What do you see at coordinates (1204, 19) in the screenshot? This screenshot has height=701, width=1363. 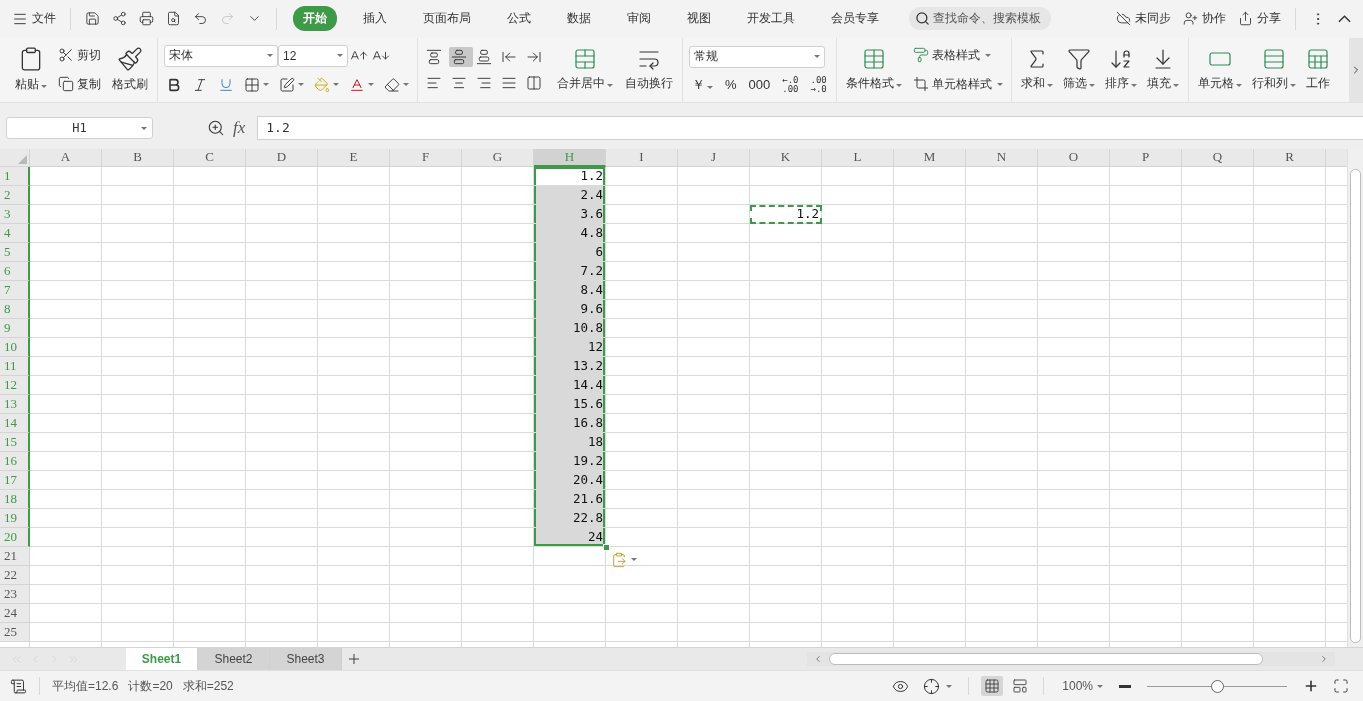 I see `action-button: 协作` at bounding box center [1204, 19].